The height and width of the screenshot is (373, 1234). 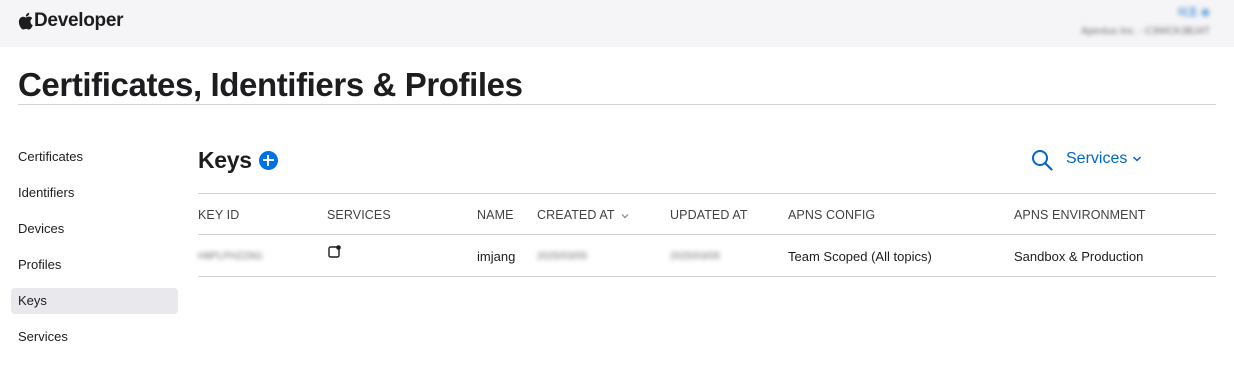 I want to click on column-header-created-at: CREATED AT, so click(x=583, y=215).